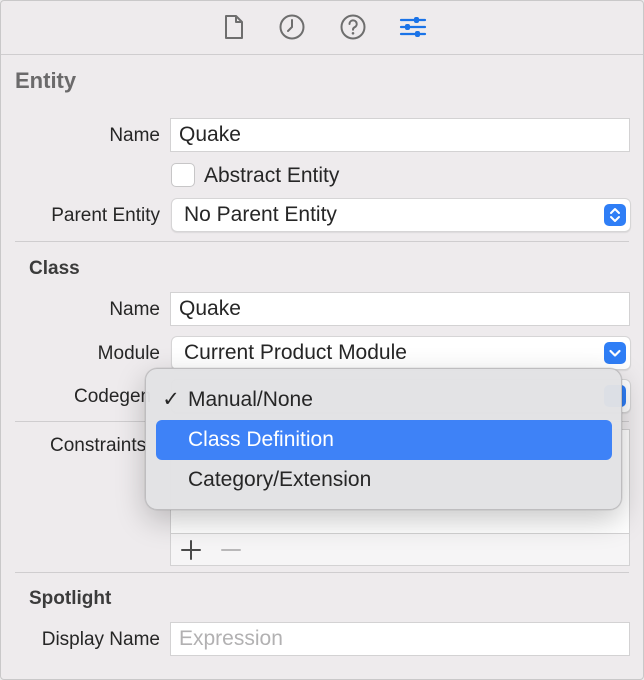 This screenshot has width=644, height=680. I want to click on entity-name-label: Name, so click(134, 135).